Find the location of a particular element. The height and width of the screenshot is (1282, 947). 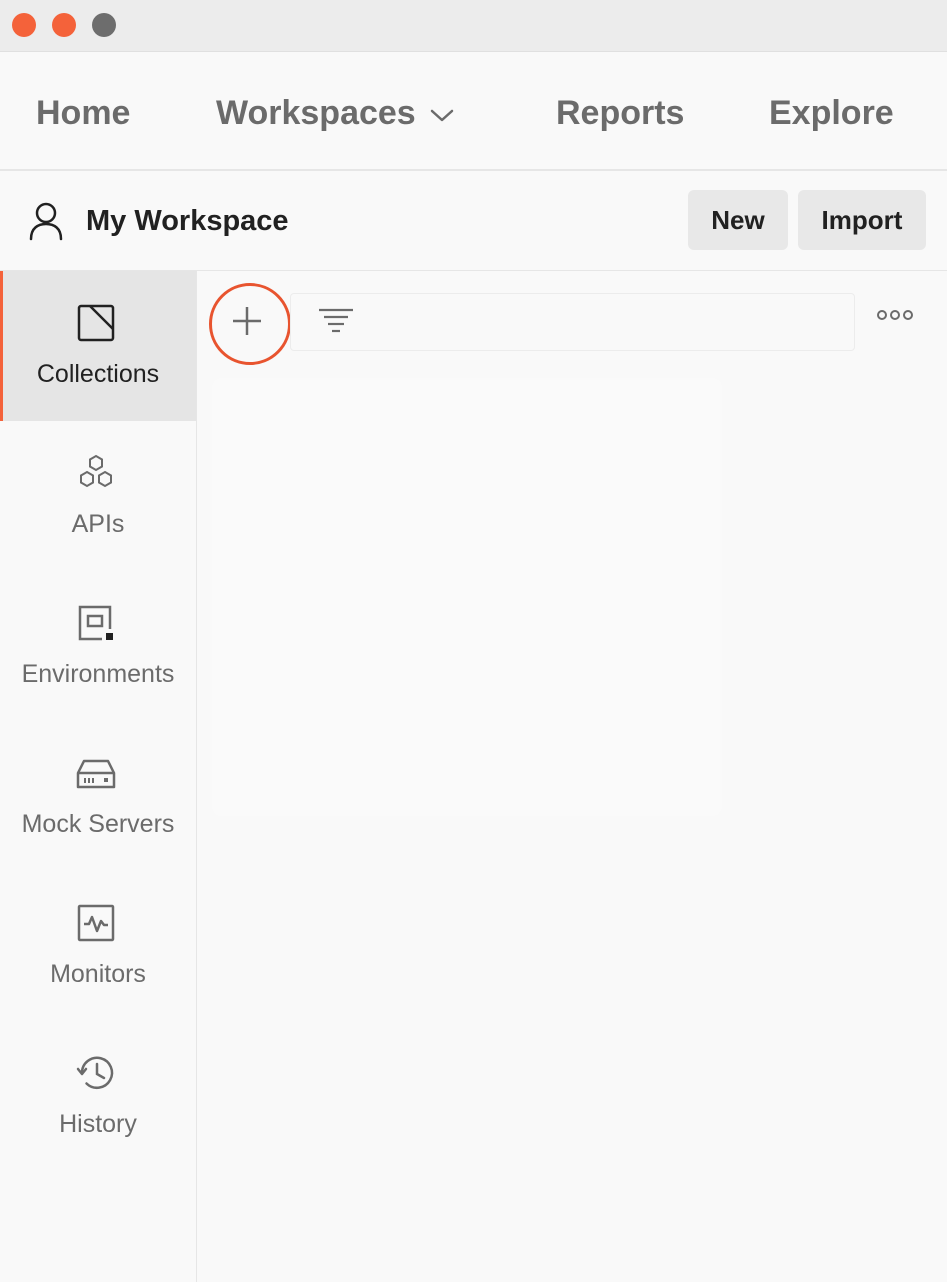

nav-explore-label: Explore is located at coordinates (831, 113).